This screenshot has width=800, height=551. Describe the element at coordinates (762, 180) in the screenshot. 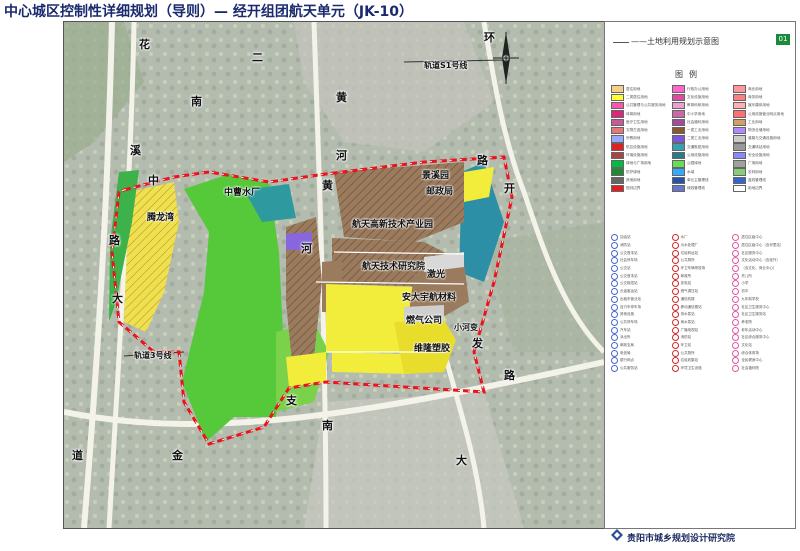

I see `landuse-legend-item: 蓝线管理线` at that location.